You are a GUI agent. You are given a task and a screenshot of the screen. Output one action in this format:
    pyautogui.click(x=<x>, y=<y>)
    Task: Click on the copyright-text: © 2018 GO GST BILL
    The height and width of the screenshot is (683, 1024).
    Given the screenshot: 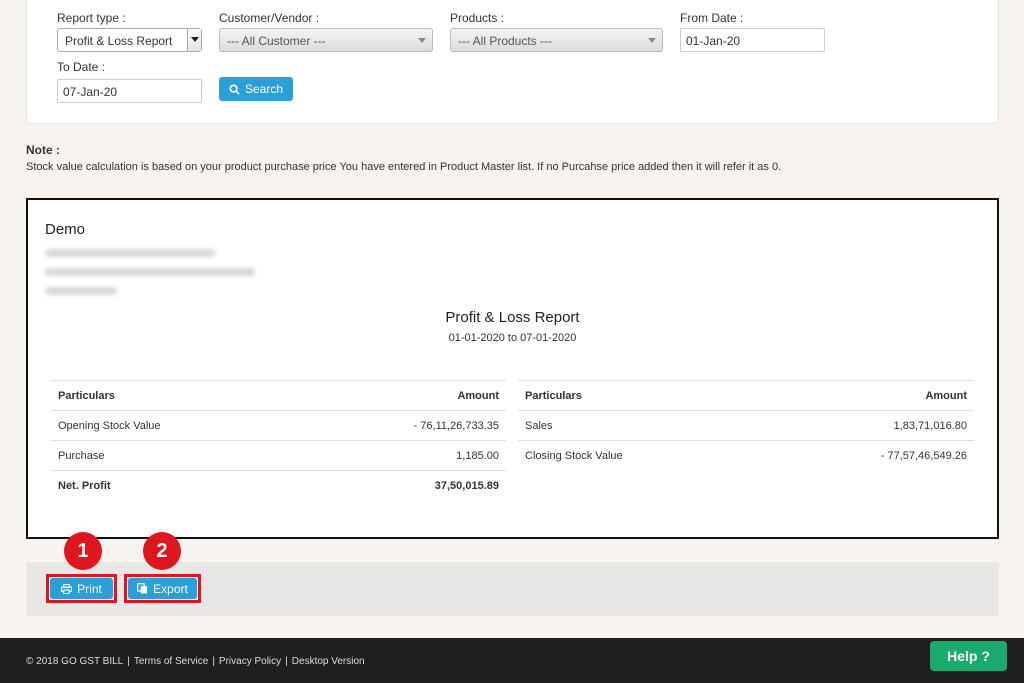 What is the action you would take?
    pyautogui.click(x=75, y=661)
    